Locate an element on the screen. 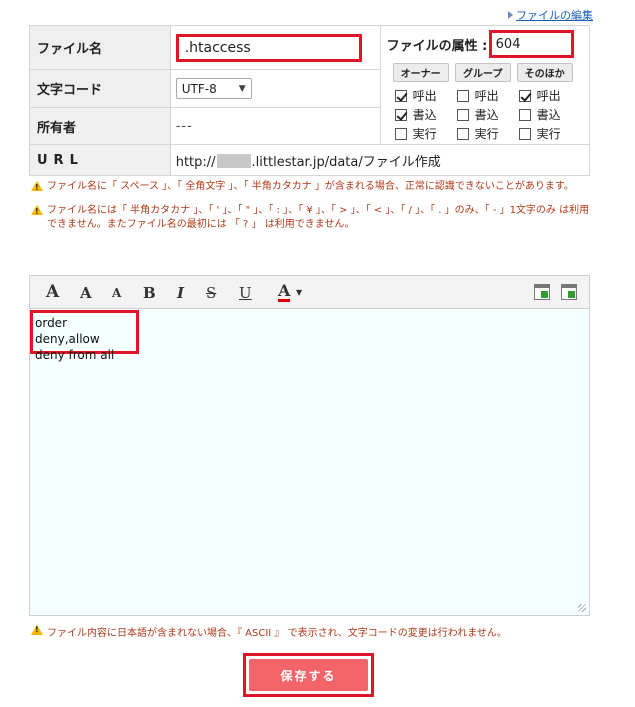 This screenshot has width=635, height=707. caret-down-icon: ▼ is located at coordinates (299, 292).